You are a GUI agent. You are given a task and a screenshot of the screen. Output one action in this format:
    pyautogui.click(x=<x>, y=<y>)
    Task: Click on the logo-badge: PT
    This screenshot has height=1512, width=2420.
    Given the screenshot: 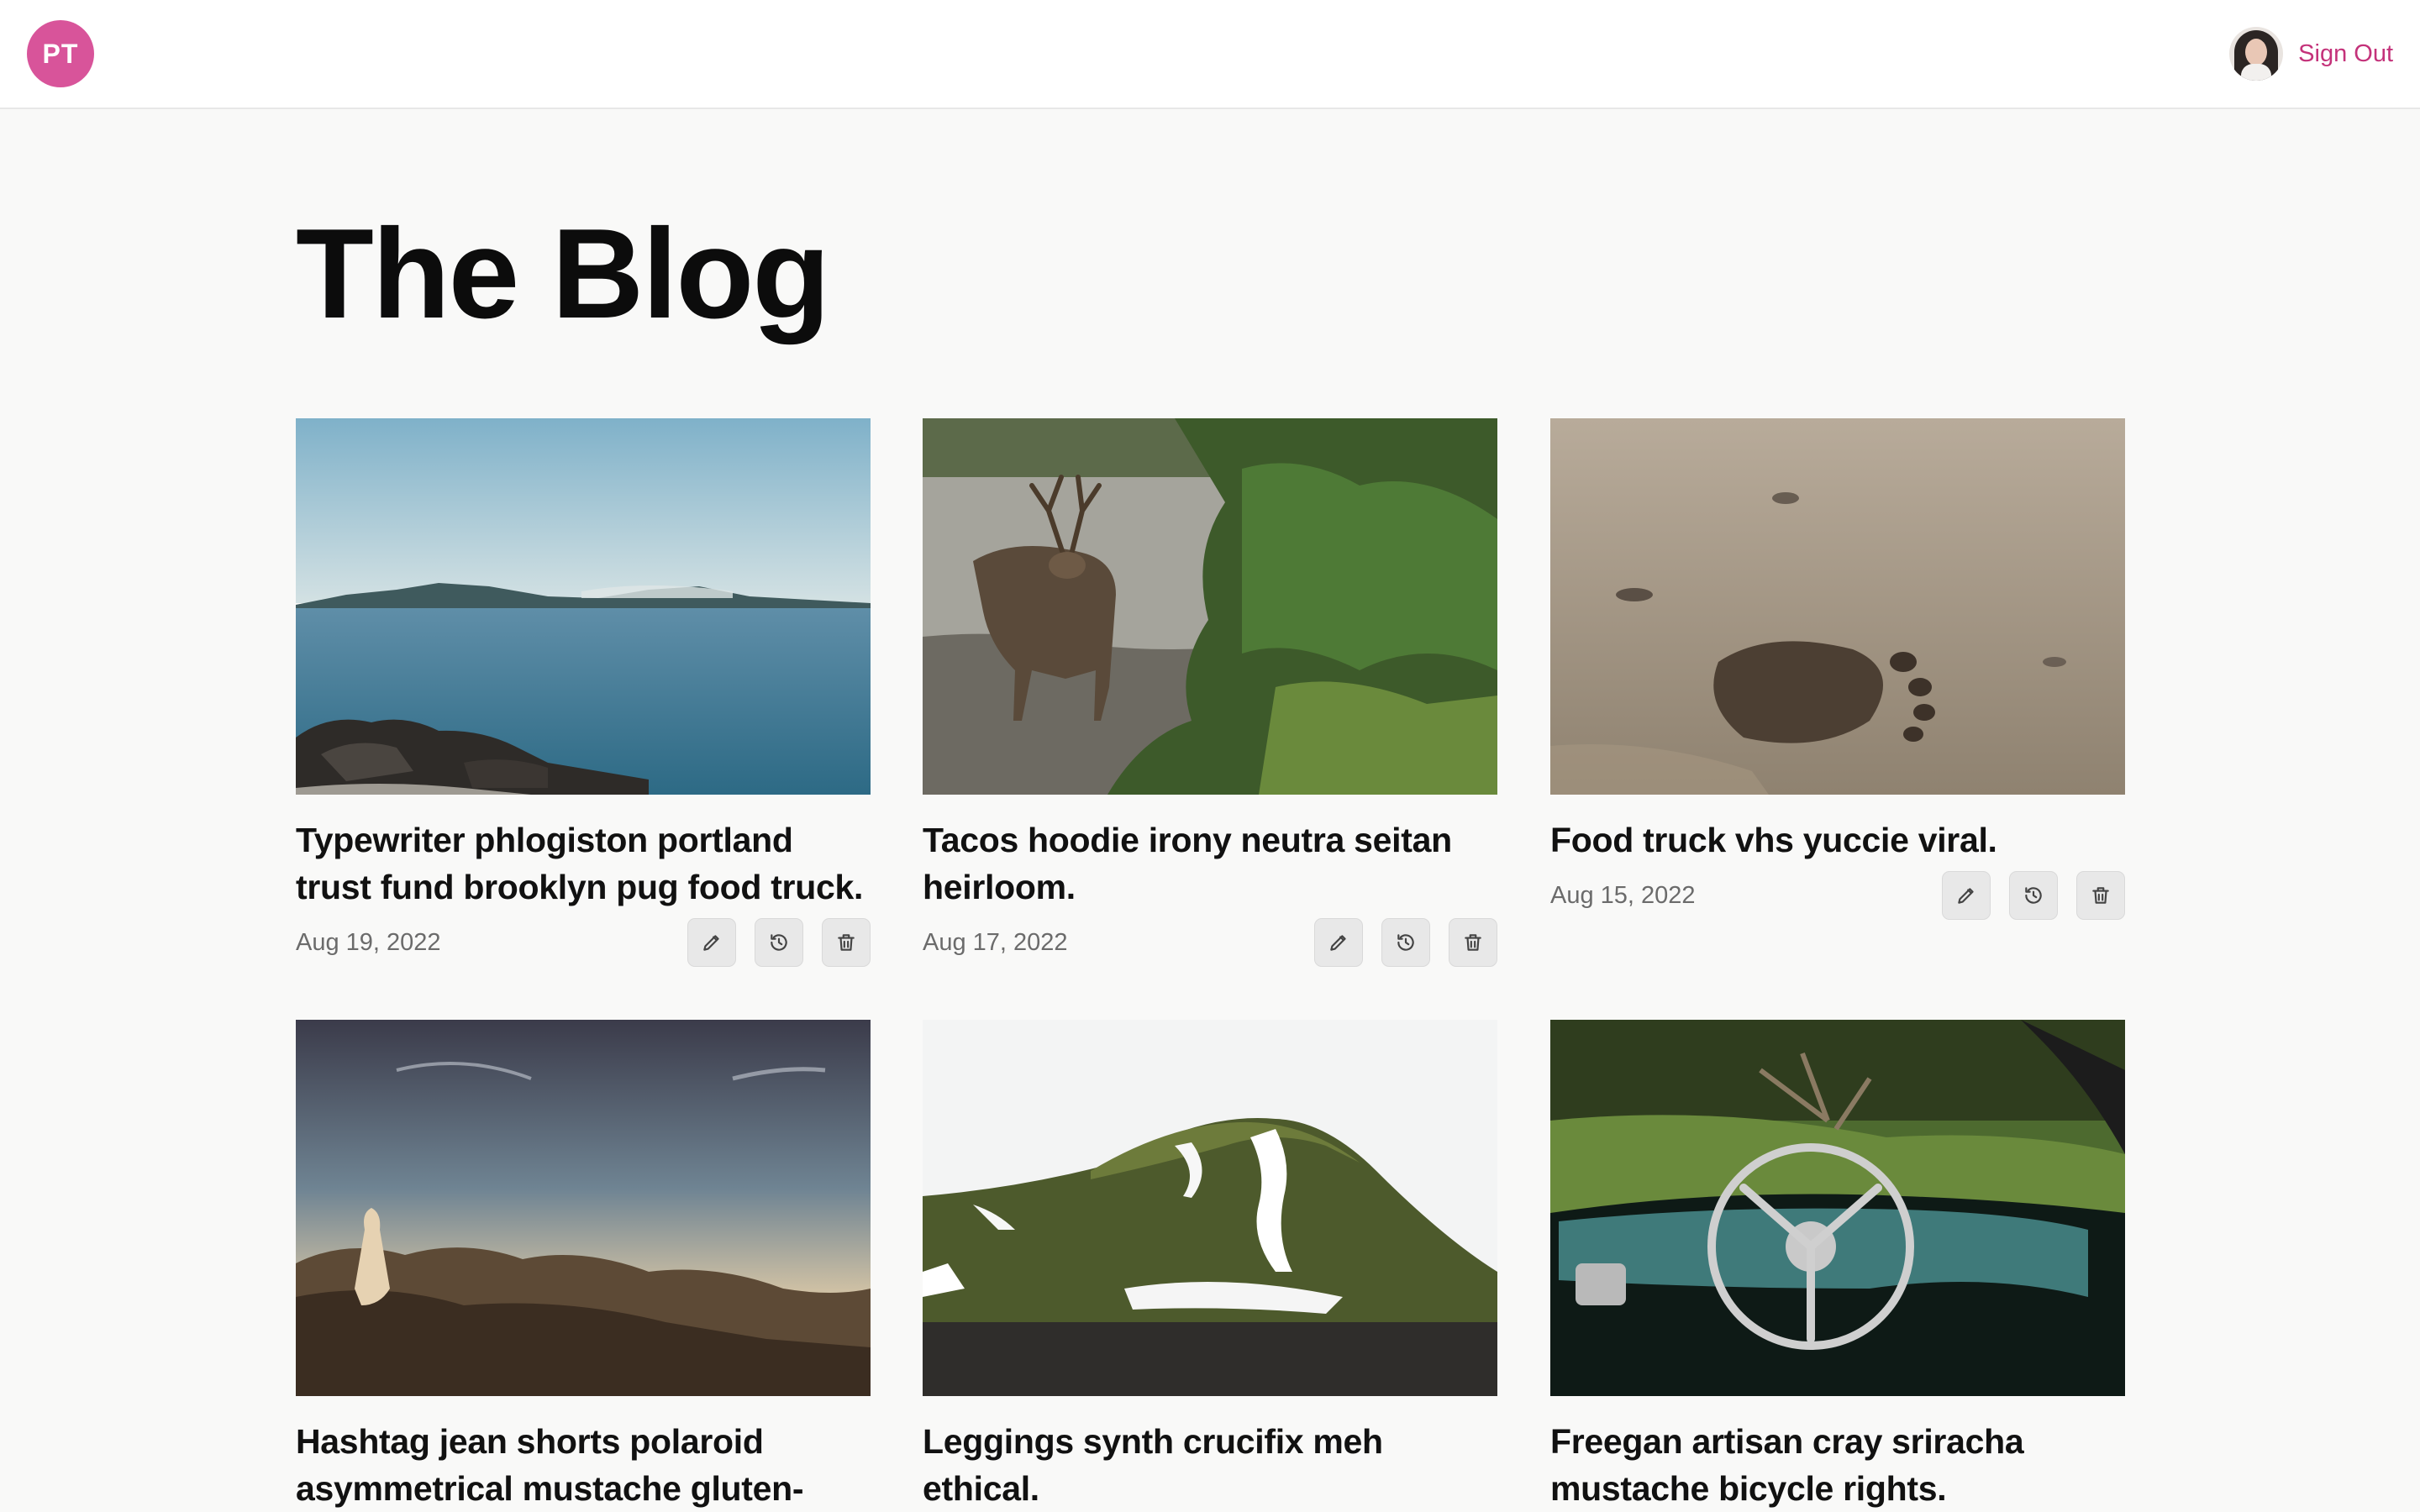 What is the action you would take?
    pyautogui.click(x=60, y=53)
    